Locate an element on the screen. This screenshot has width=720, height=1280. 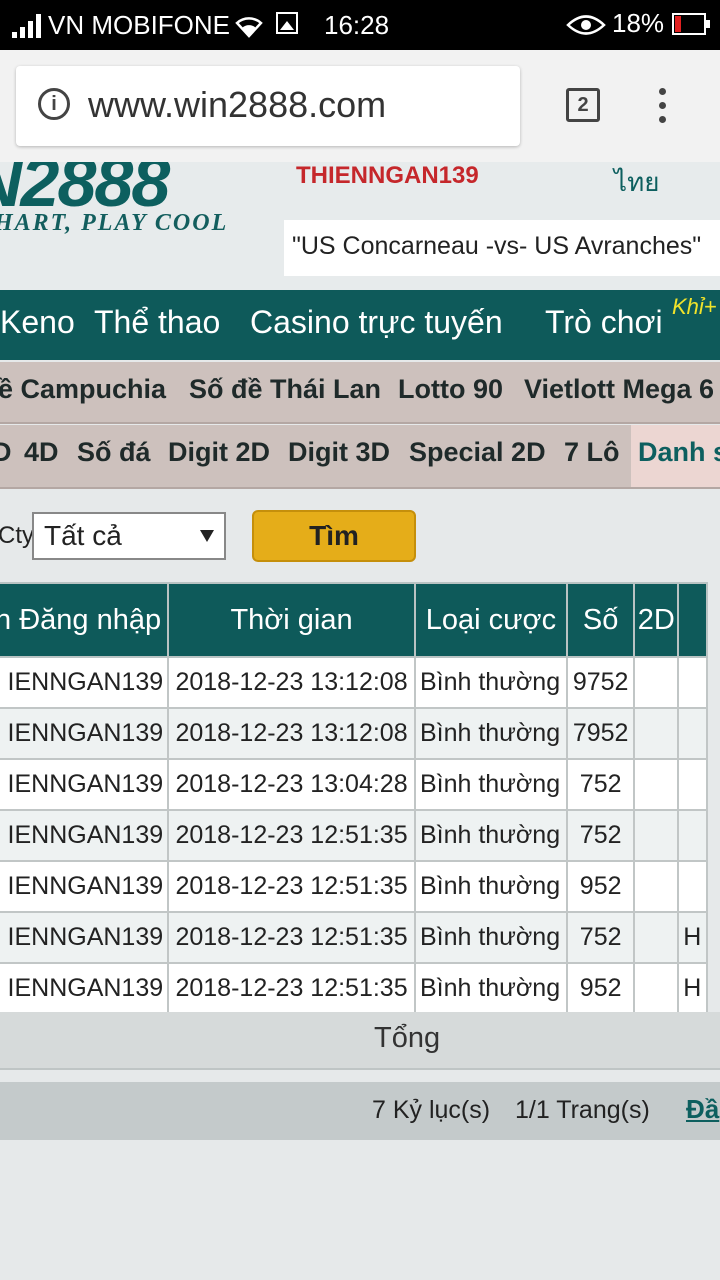
username: THIENNGAN139 is located at coordinates (387, 176).